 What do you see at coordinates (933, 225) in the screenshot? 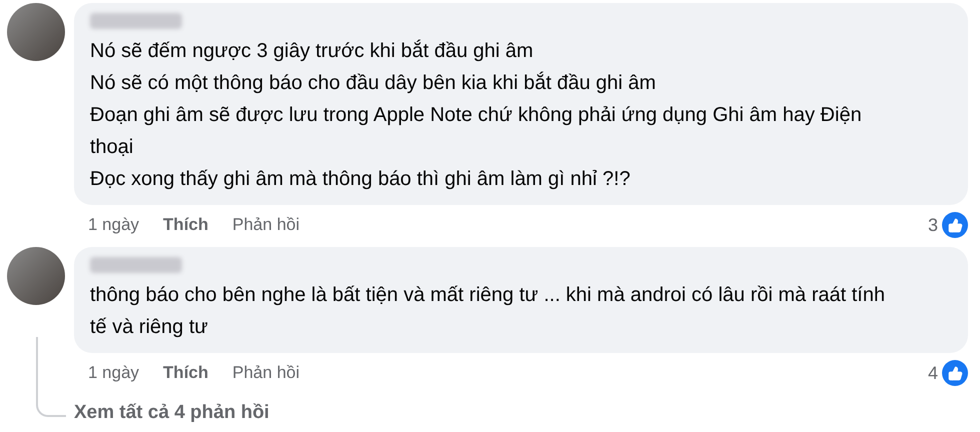
I see `reaction-count: 3` at bounding box center [933, 225].